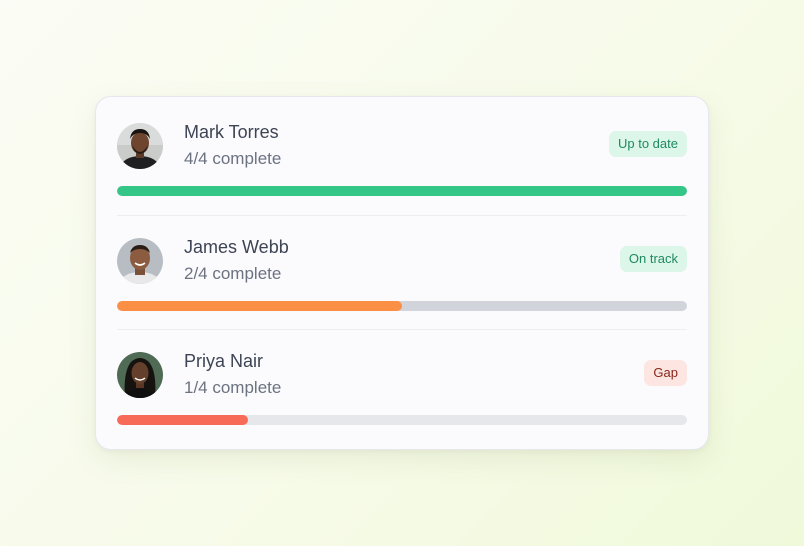  Describe the element at coordinates (224, 361) in the screenshot. I see `member-name: Priya Nair` at that location.